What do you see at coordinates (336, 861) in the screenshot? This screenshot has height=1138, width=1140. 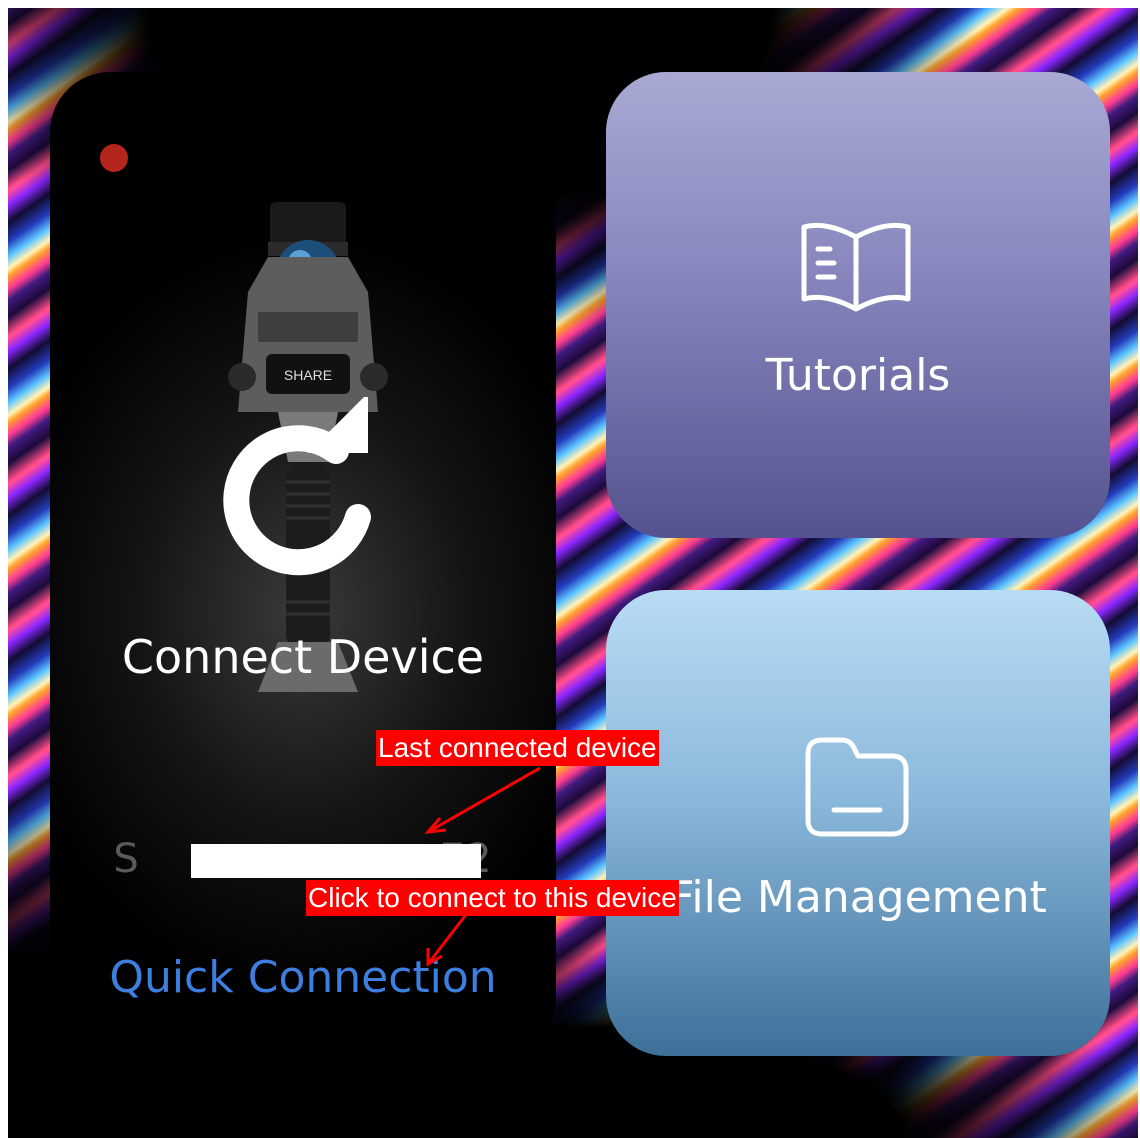 I see `serial-redaction` at bounding box center [336, 861].